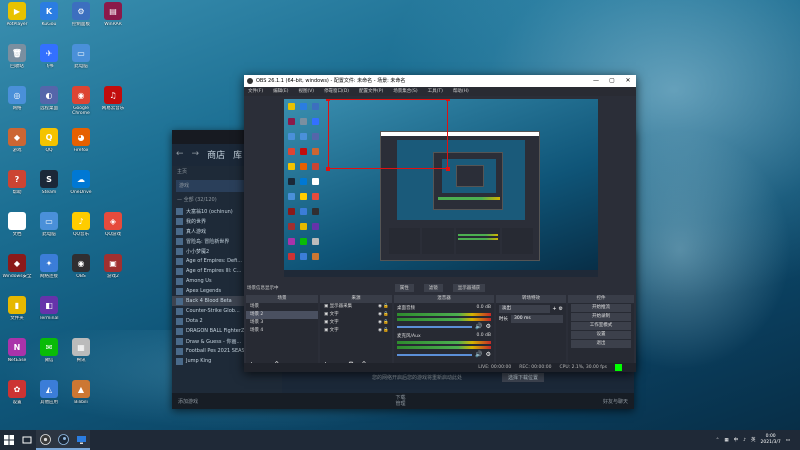 The width and height of the screenshot is (800, 450). Describe the element at coordinates (81, 190) in the screenshot. I see `desktop-icon: ☁ OneDrive` at that location.